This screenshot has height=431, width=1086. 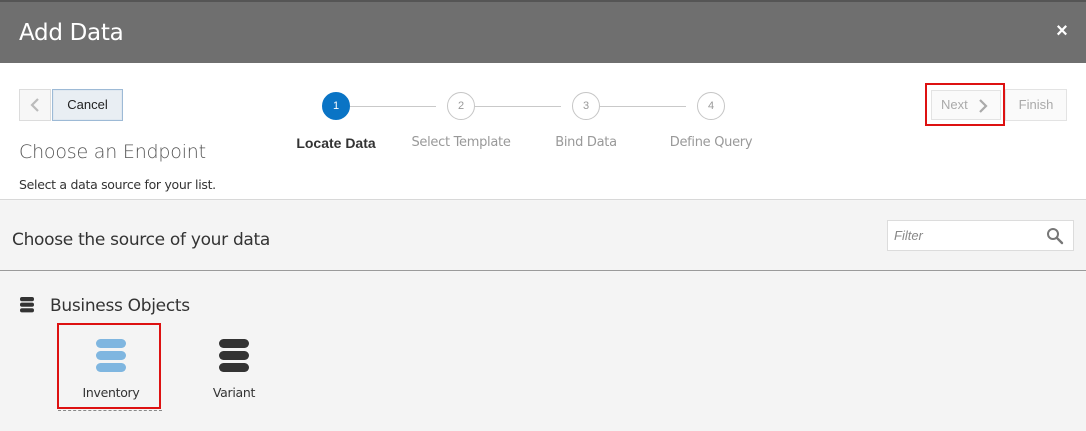 I want to click on chevron-left-icon, so click(x=34, y=105).